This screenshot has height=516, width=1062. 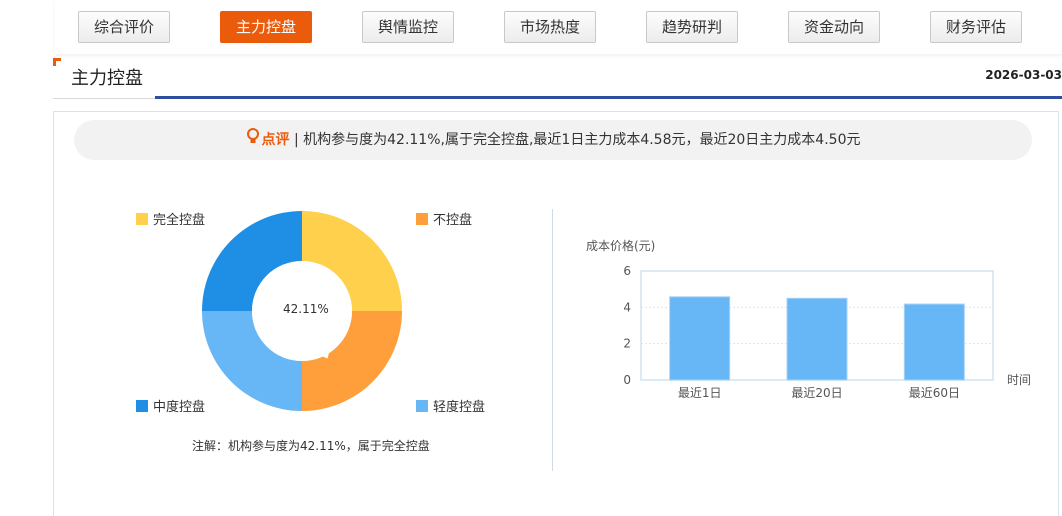 What do you see at coordinates (306, 309) in the screenshot?
I see `donut-center-label: 42.11%` at bounding box center [306, 309].